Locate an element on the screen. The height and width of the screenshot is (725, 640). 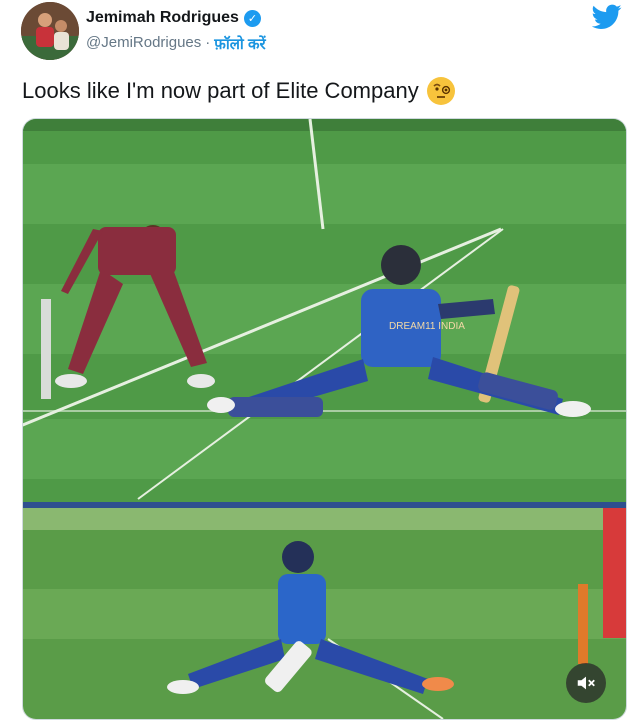
face-with-monocle-emoji-icon is located at coordinates (440, 91).